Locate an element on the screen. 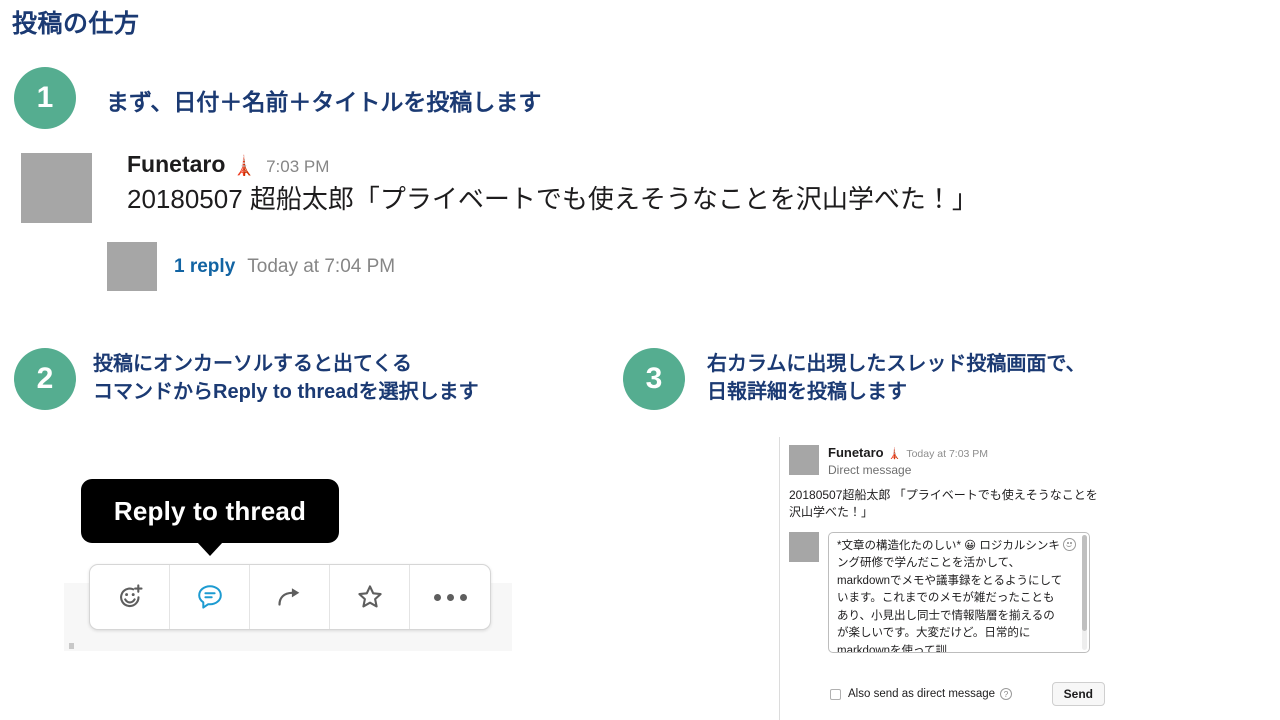  band-marker is located at coordinates (71, 646).